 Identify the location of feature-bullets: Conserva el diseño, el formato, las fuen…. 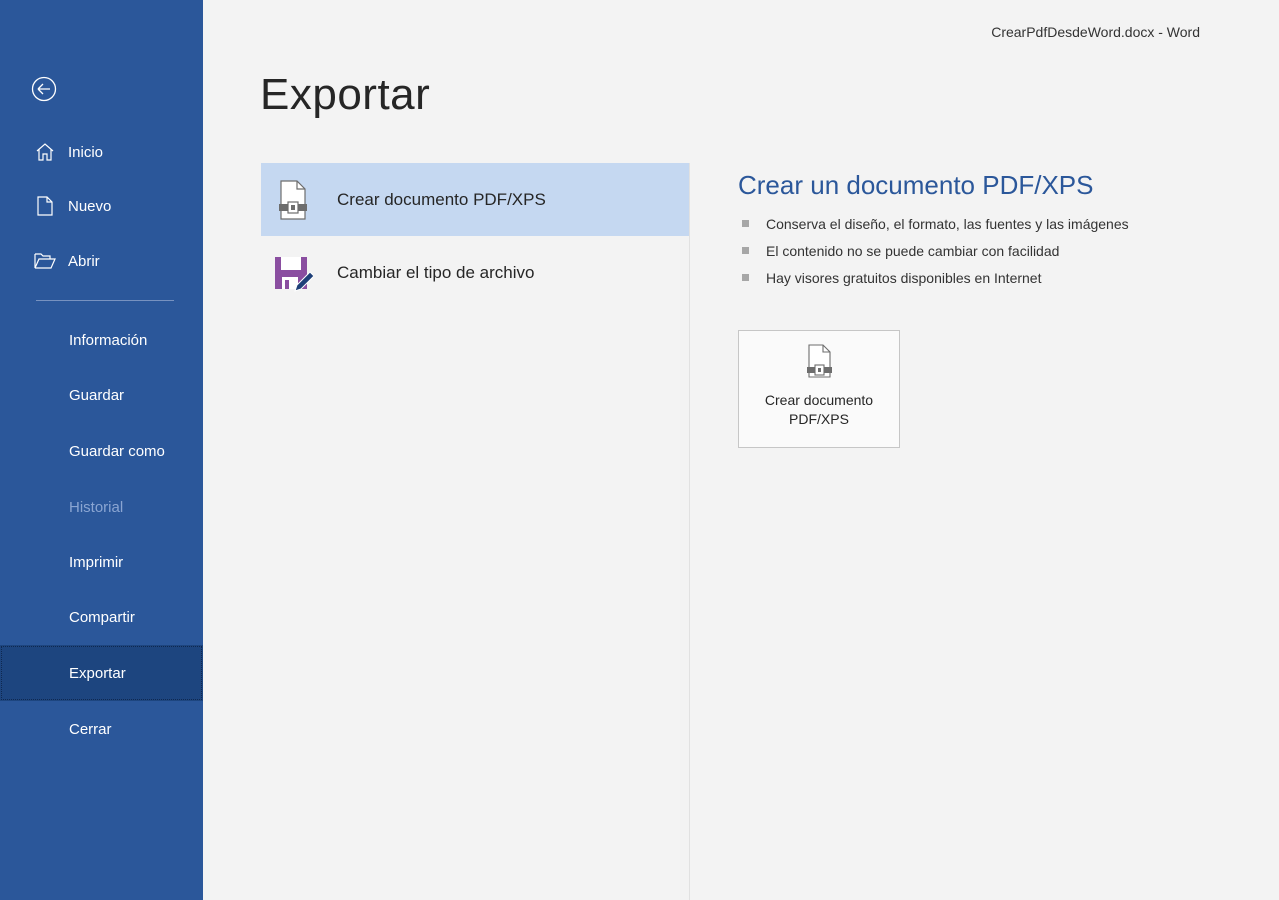
(935, 250).